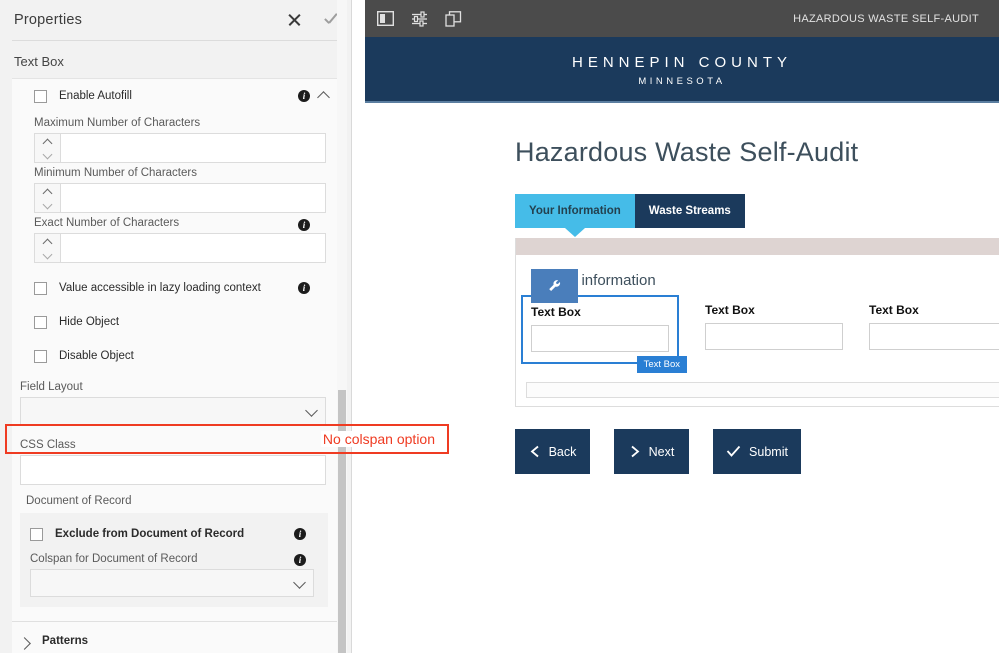 The width and height of the screenshot is (999, 653). I want to click on lazy-loading-checkbox, so click(40, 288).